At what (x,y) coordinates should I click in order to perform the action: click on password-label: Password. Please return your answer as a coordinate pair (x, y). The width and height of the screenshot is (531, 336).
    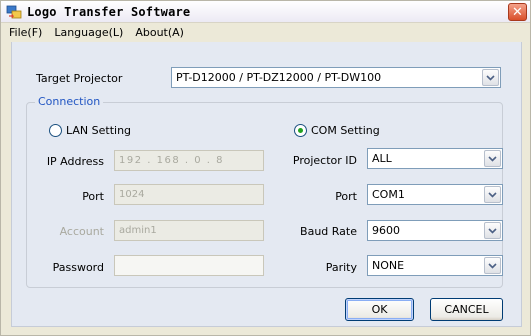
    Looking at the image, I should click on (78, 267).